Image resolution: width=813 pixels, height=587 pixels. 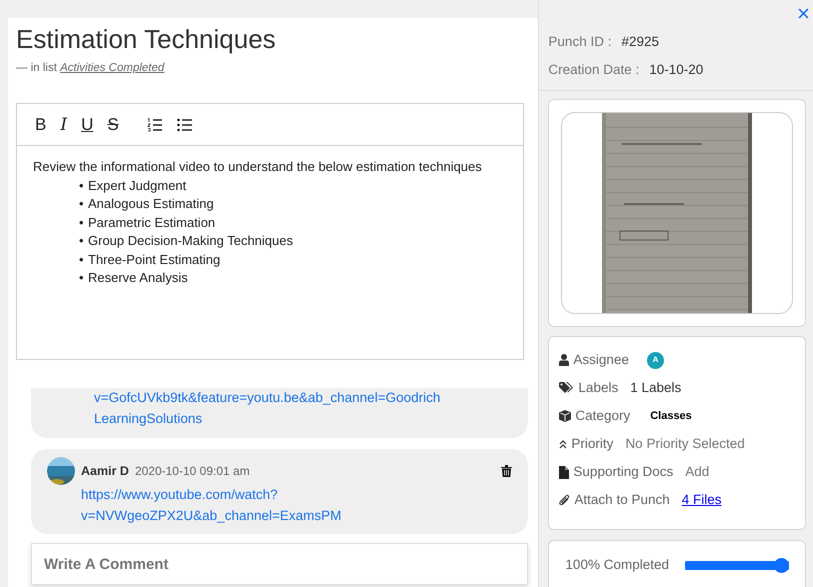 I want to click on files-link: 4 Files, so click(x=702, y=500).